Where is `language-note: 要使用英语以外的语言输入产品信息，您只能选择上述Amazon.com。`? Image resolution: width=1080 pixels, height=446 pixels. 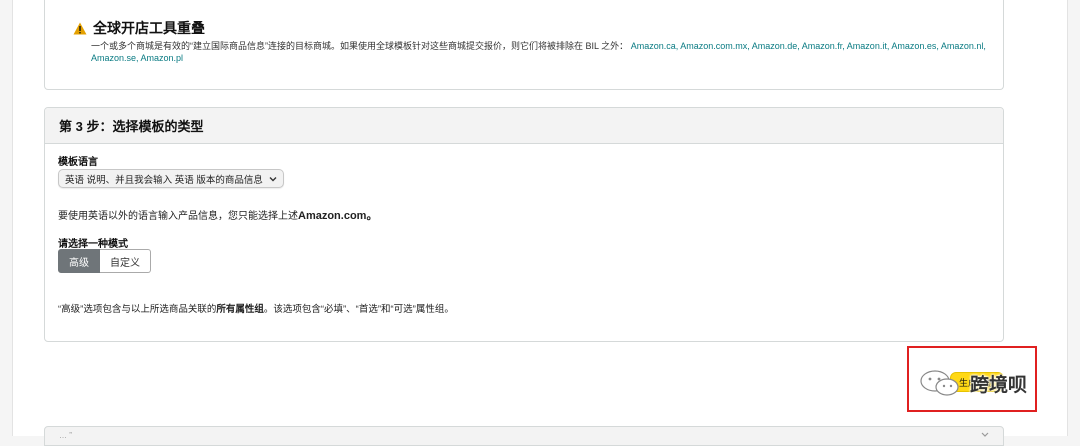
language-note: 要使用英语以外的语言输入产品信息，您只能选择上述Amazon.com。 is located at coordinates (217, 215).